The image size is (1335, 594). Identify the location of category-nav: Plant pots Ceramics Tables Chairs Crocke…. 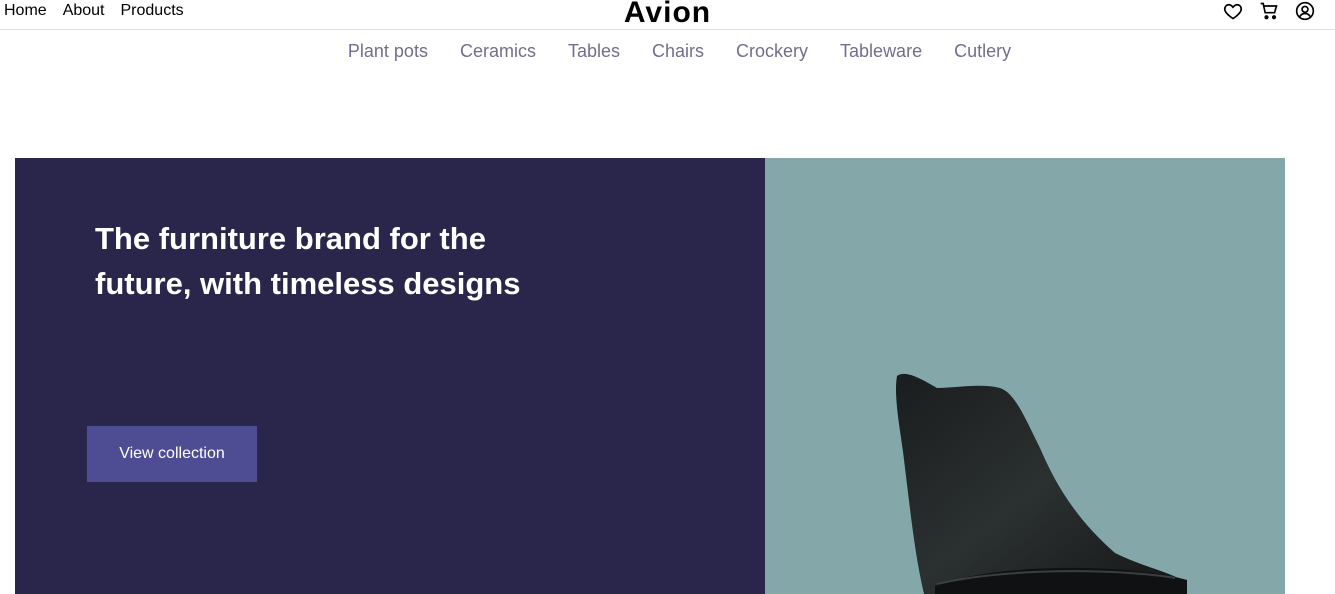
(667, 51).